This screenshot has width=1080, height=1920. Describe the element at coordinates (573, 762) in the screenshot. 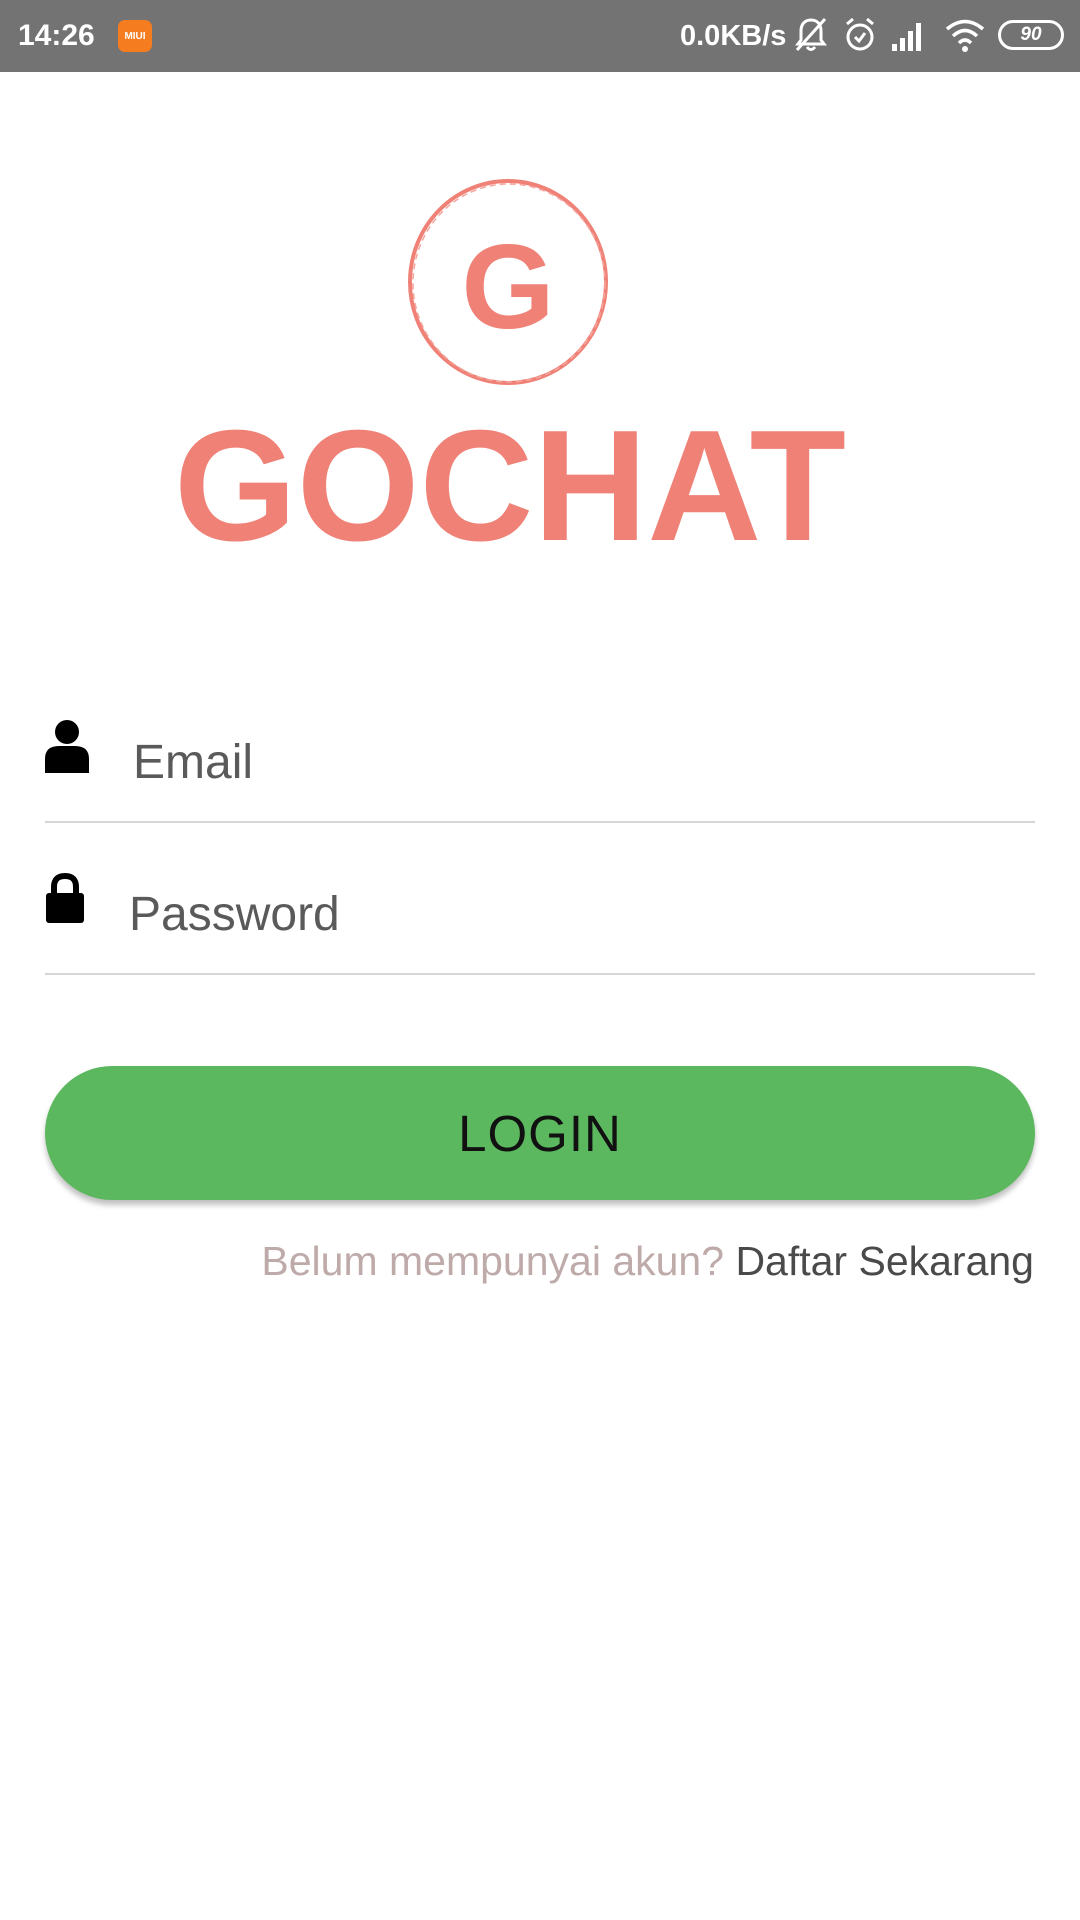

I see `email-input` at that location.